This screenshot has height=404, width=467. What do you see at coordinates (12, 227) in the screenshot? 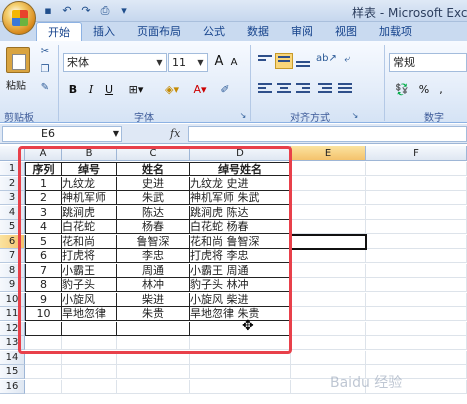
I see `row-header: 5` at bounding box center [12, 227].